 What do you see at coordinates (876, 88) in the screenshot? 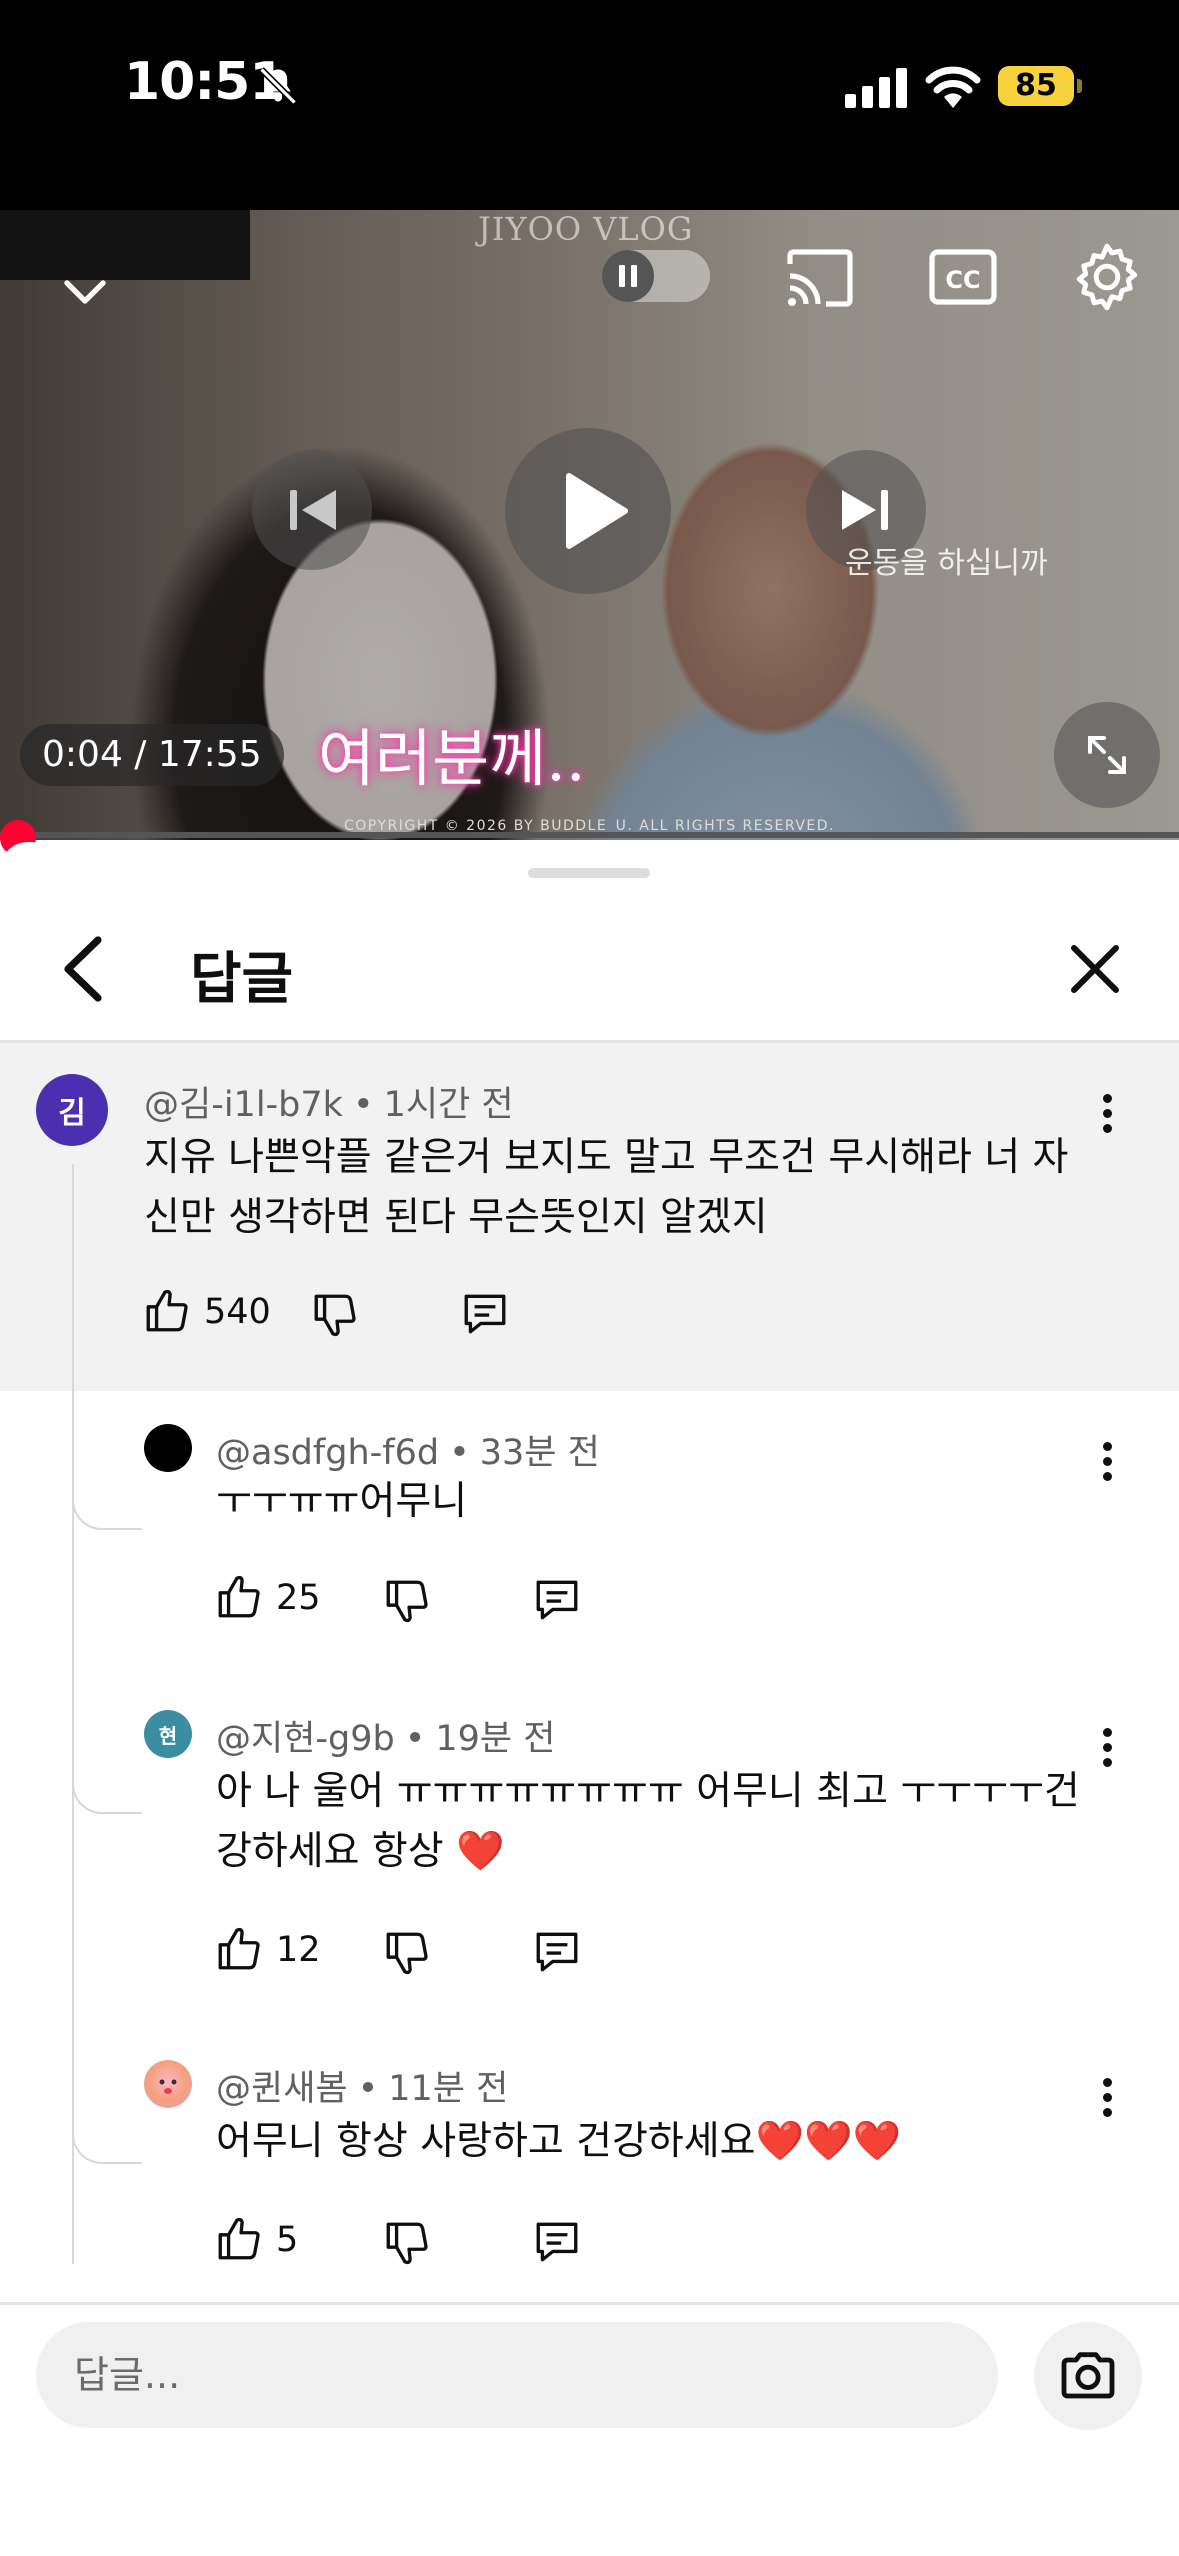
I see `cellular-signal-icon` at bounding box center [876, 88].